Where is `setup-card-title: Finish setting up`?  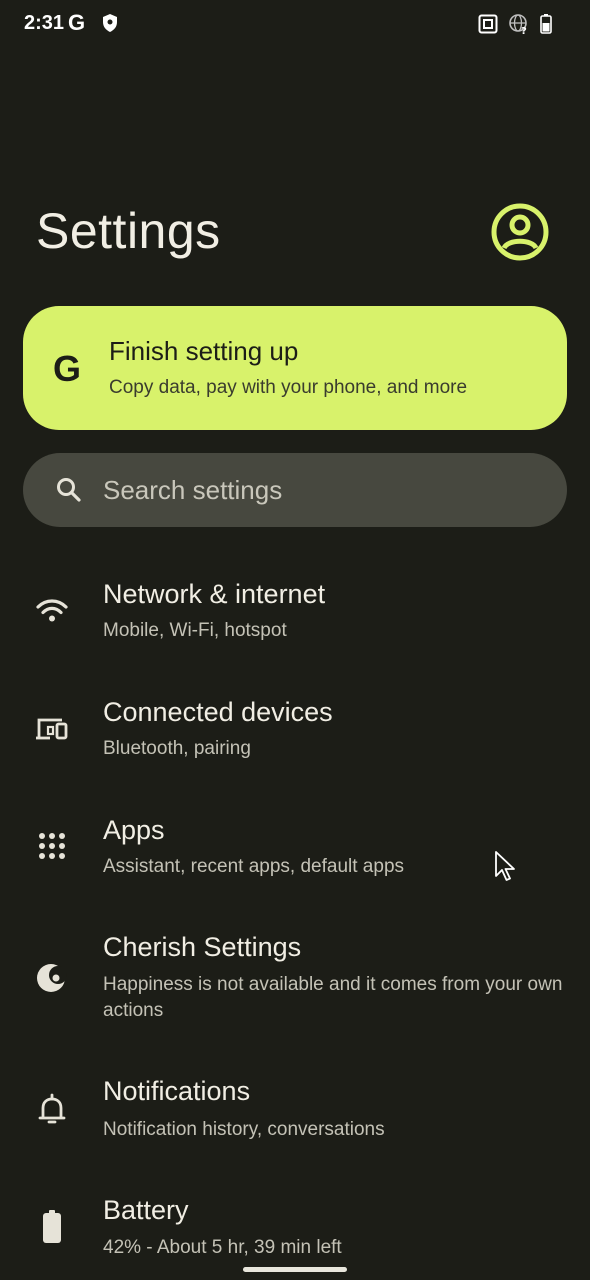
setup-card-title: Finish setting up is located at coordinates (204, 351).